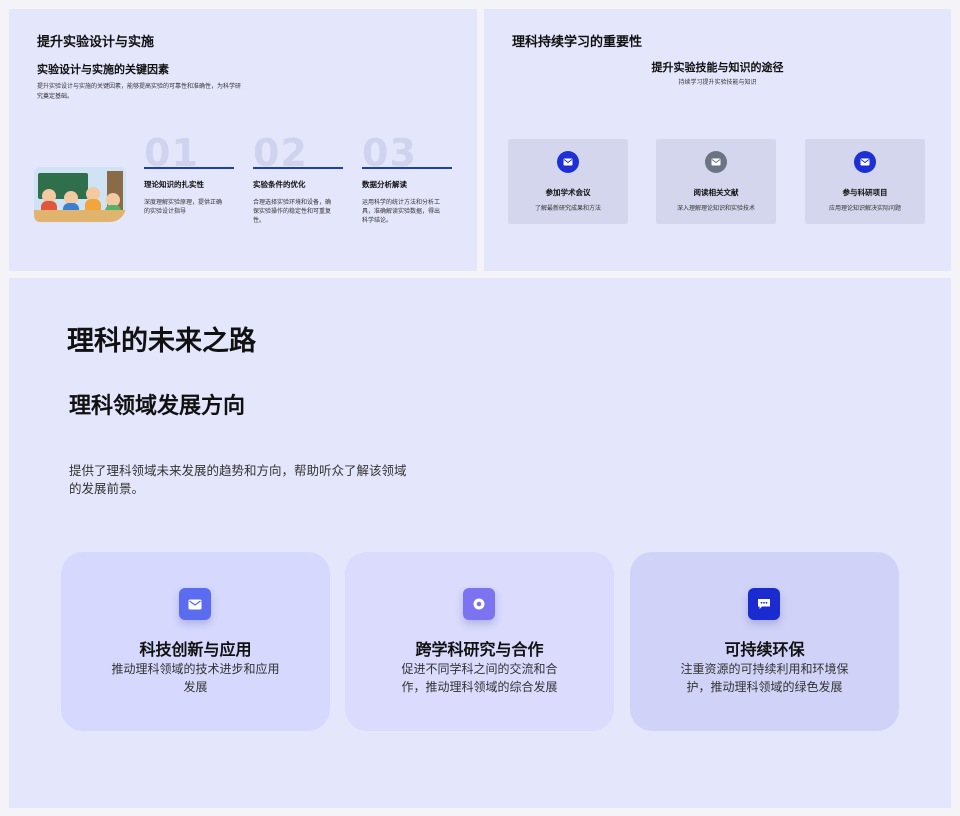 The image size is (960, 816). Describe the element at coordinates (568, 181) in the screenshot. I see `learning-card-conference: 参加学术会议 了解最新研究成果和方法` at that location.